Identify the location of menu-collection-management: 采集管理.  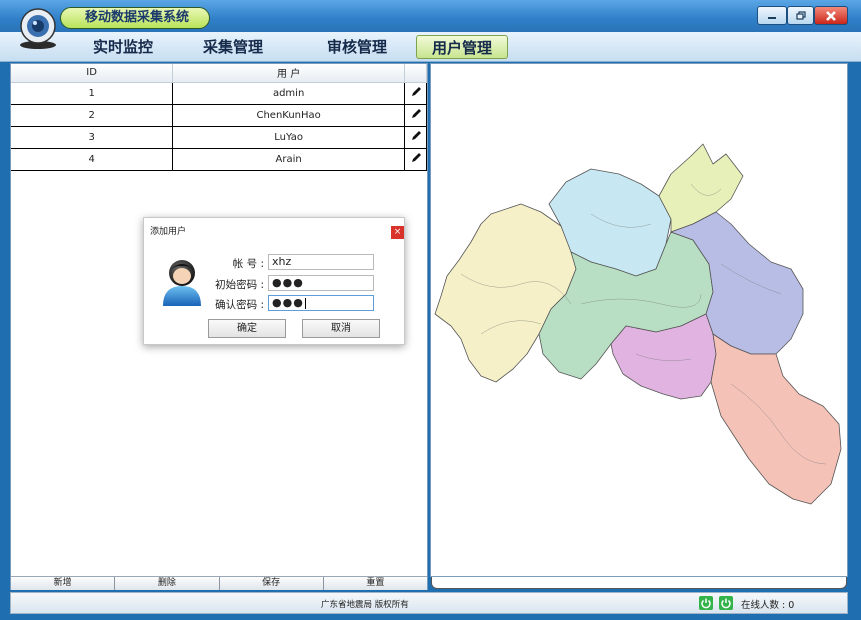
(233, 47).